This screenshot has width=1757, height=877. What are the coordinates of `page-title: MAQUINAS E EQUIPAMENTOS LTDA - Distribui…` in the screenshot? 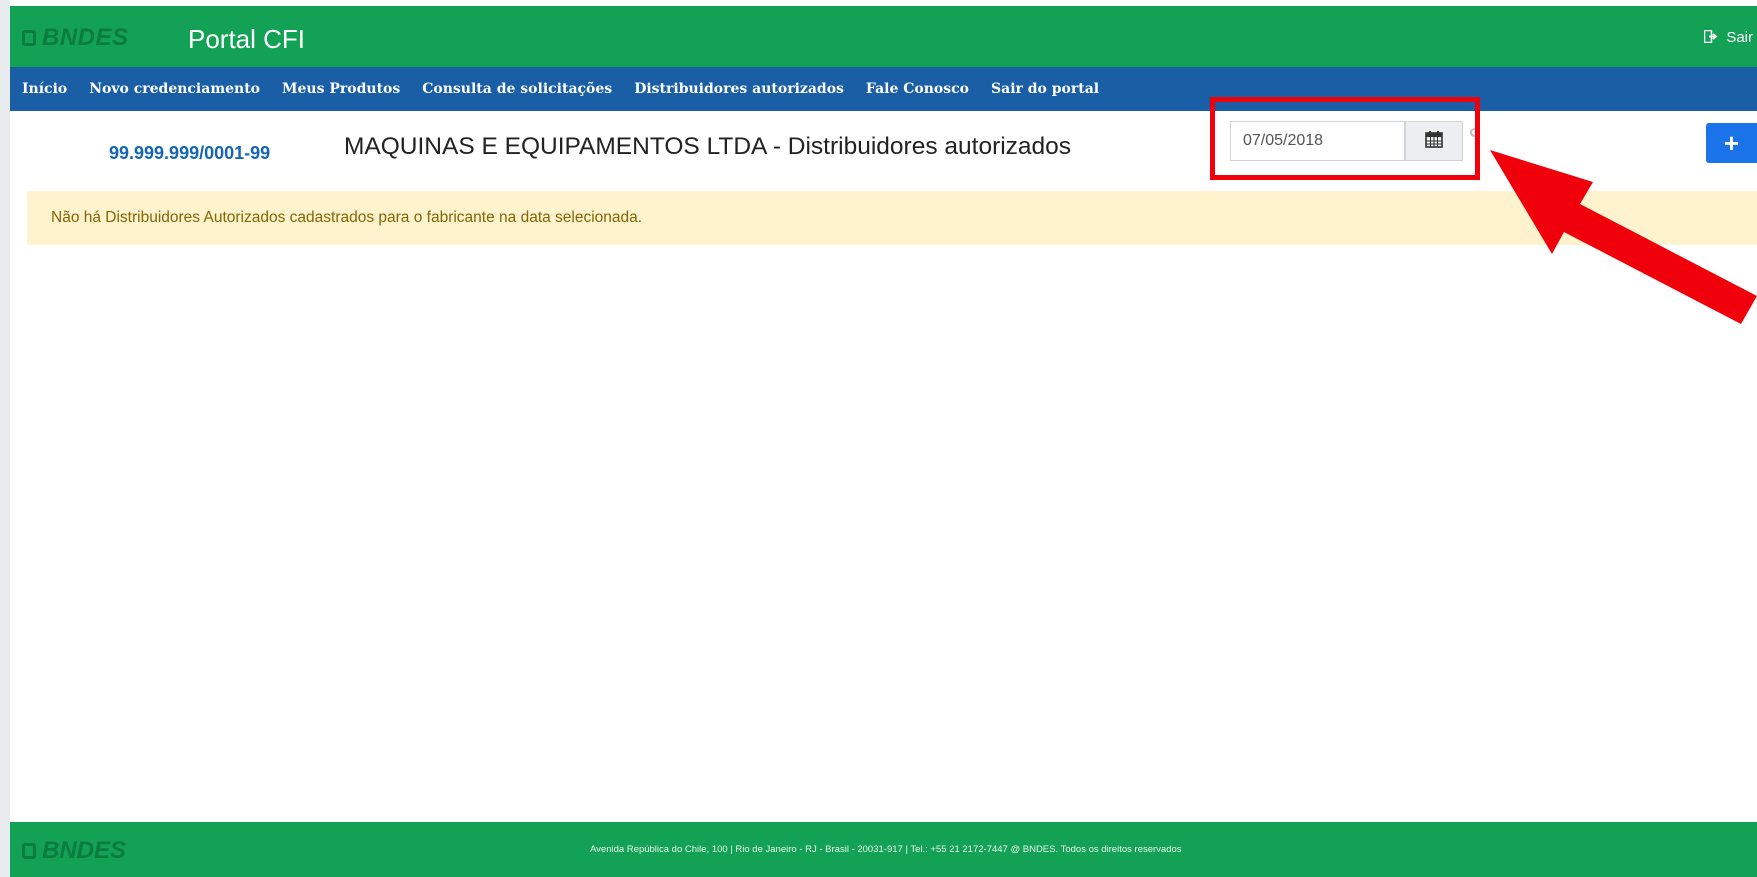 It's located at (708, 146).